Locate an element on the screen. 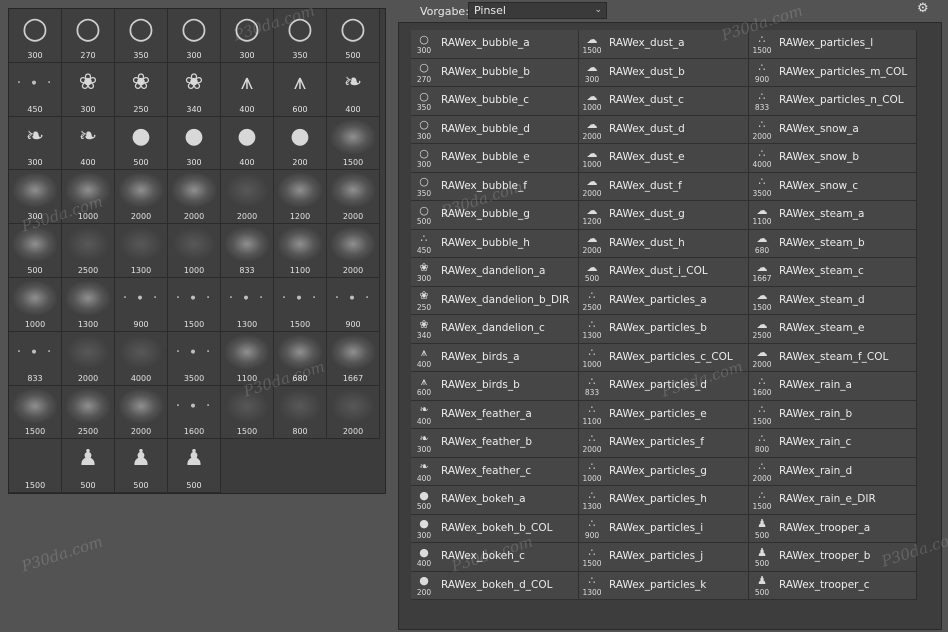 The image size is (948, 632). brush-list-item: ☁ 2000 RAWex_dust_d is located at coordinates (664, 129).